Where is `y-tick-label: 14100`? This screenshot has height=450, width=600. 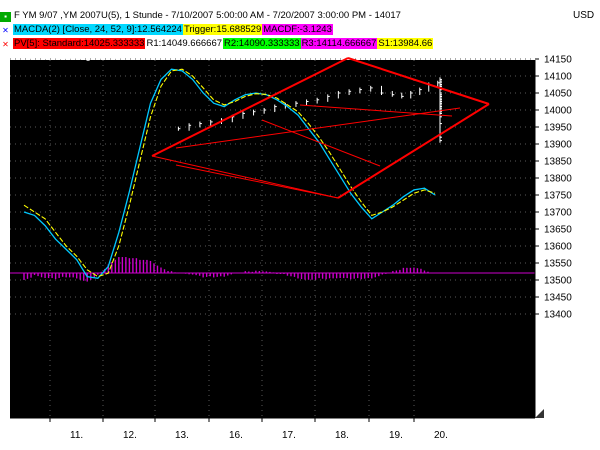
y-tick-label: 14100 is located at coordinates (558, 77).